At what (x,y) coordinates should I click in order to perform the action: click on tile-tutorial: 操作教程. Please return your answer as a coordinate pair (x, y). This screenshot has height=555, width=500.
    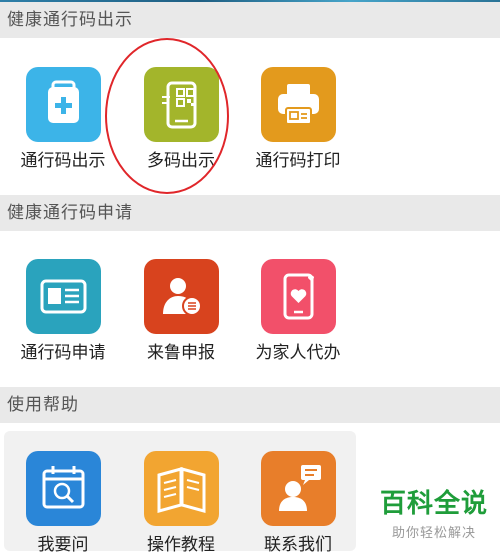
    Looking at the image, I should click on (181, 503).